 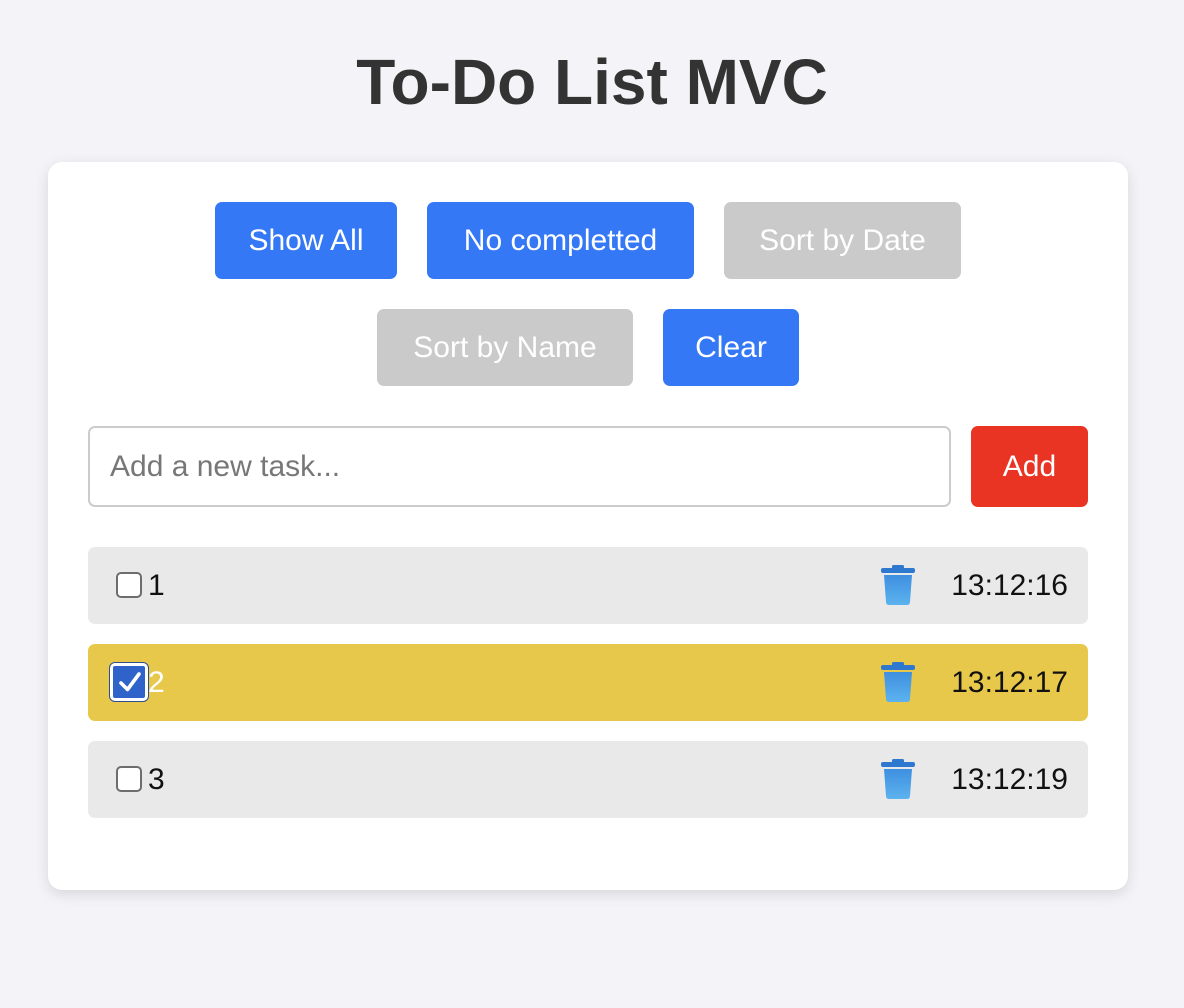 What do you see at coordinates (306, 240) in the screenshot?
I see `show-all-button: Show All` at bounding box center [306, 240].